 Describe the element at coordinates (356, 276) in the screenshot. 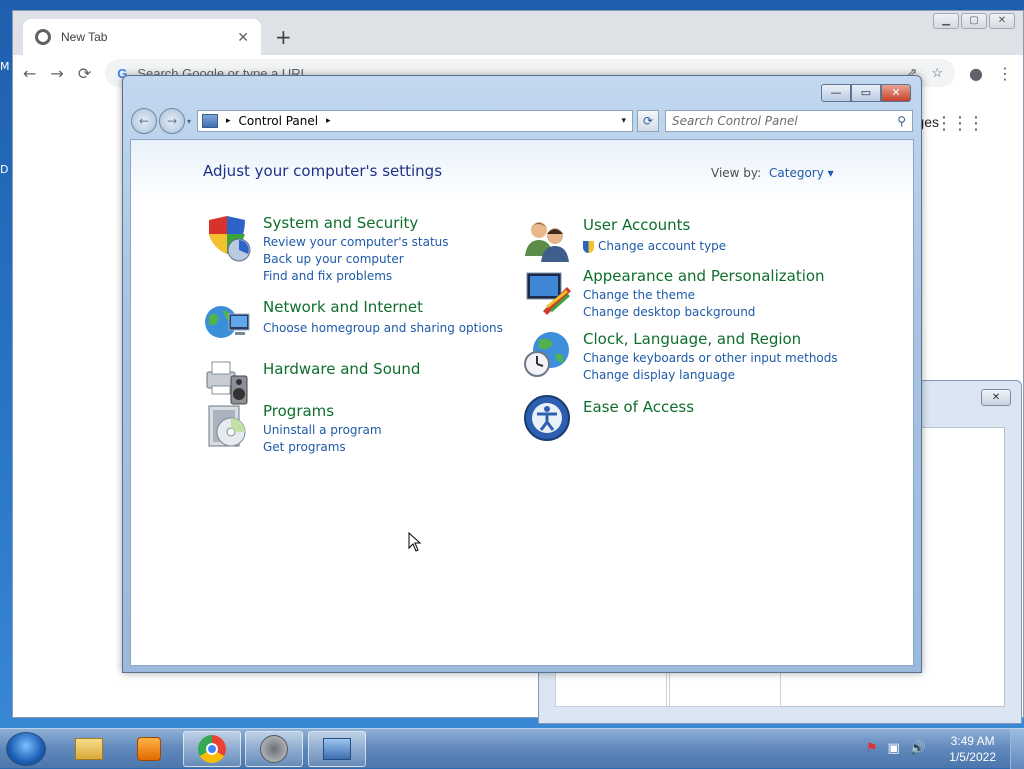

I see `link-find-fix-problems: Find and fix problems` at that location.